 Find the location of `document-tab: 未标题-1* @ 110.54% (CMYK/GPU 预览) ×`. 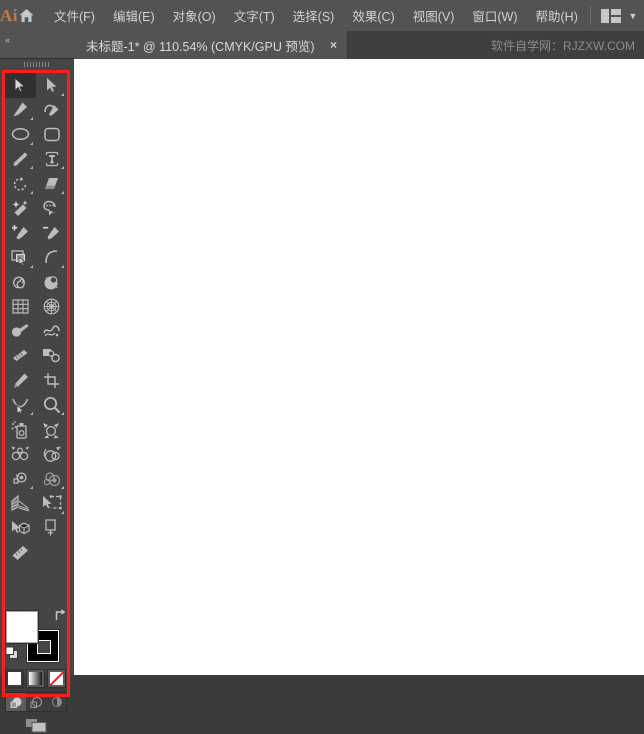

document-tab: 未标题-1* @ 110.54% (CMYK/GPU 预览) × is located at coordinates (211, 45).